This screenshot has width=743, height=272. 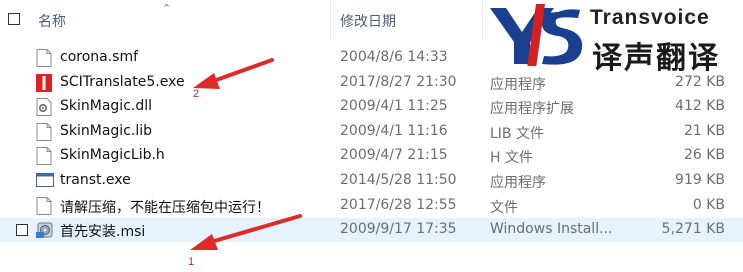 I want to click on file-name: corona.smf, so click(x=99, y=57).